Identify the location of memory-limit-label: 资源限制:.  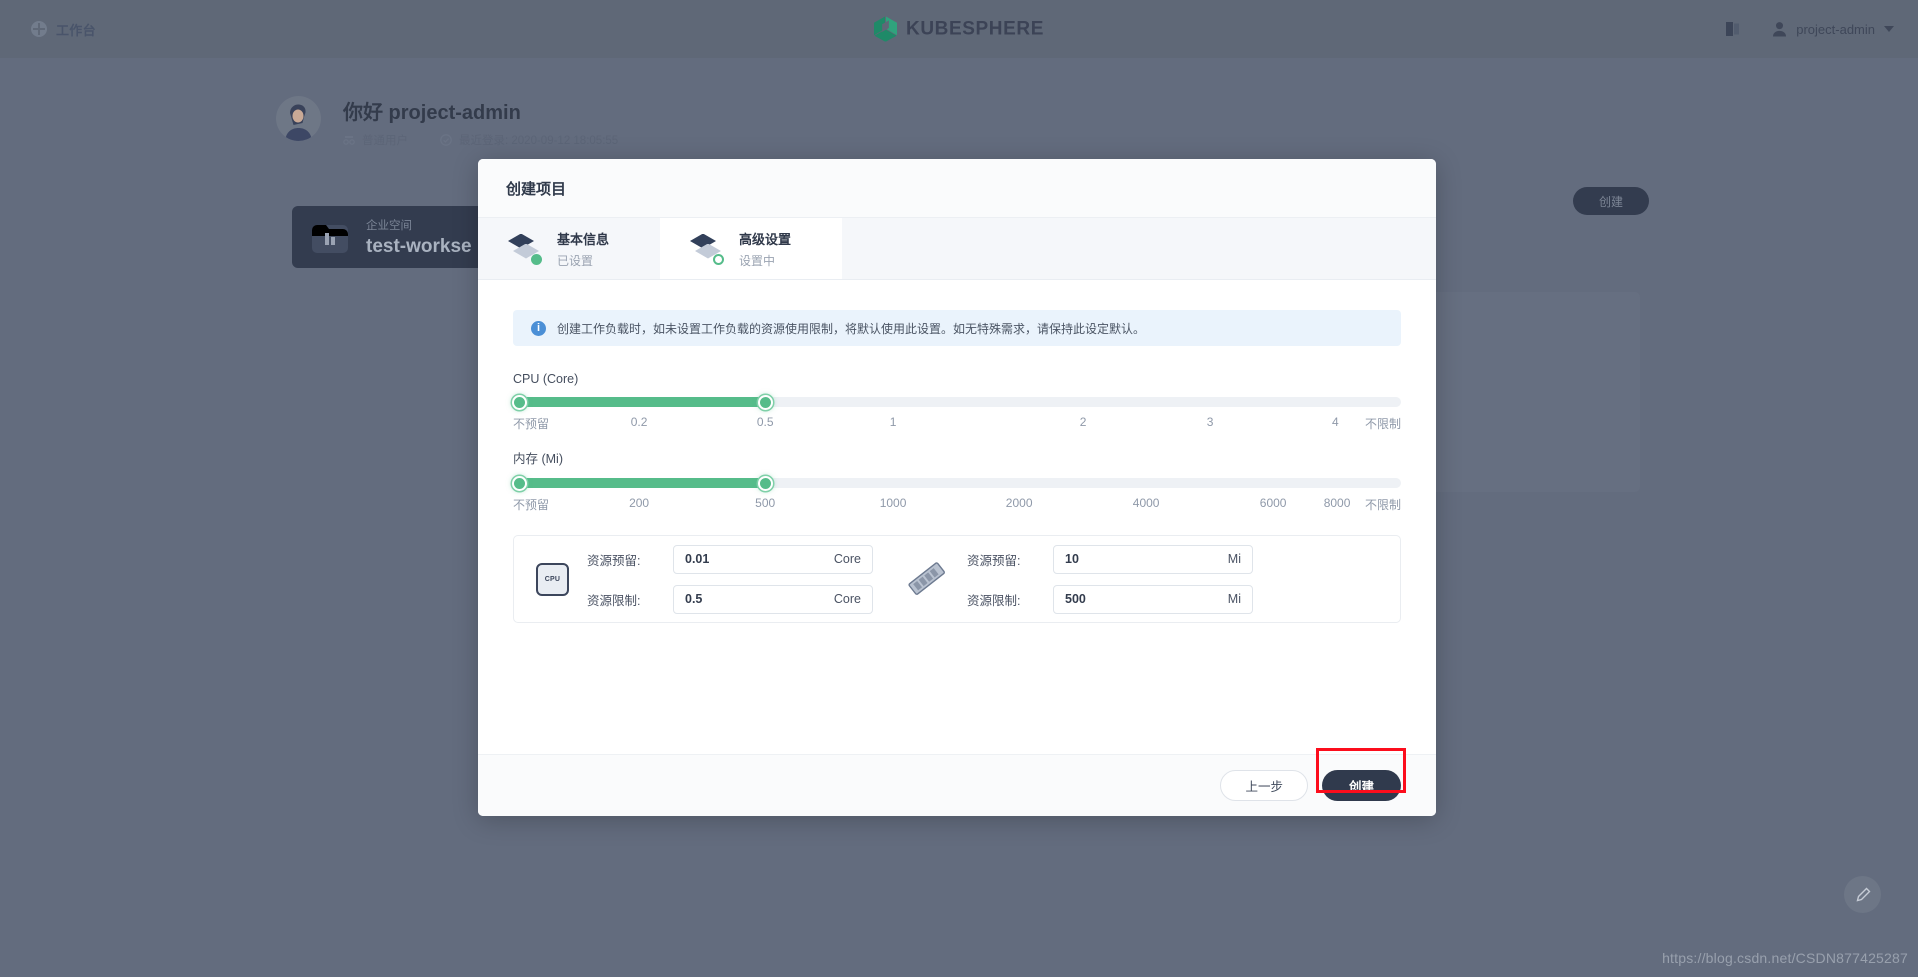
(994, 600).